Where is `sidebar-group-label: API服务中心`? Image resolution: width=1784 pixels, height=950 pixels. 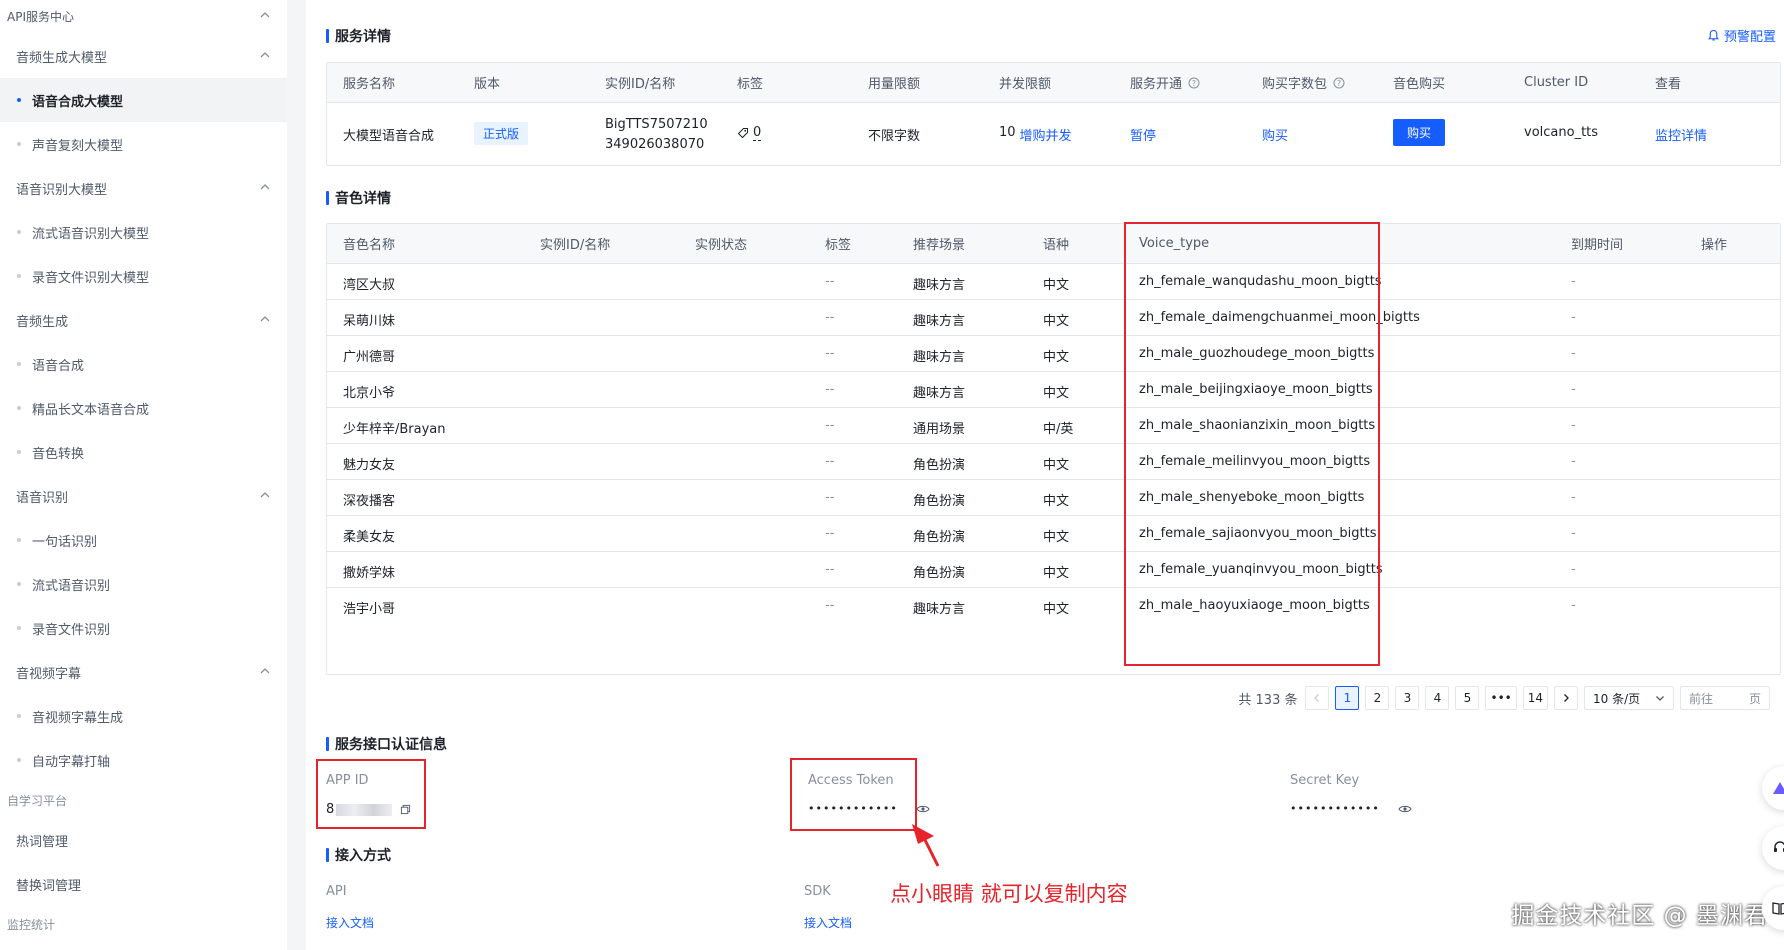 sidebar-group-label: API服务中心 is located at coordinates (40, 16).